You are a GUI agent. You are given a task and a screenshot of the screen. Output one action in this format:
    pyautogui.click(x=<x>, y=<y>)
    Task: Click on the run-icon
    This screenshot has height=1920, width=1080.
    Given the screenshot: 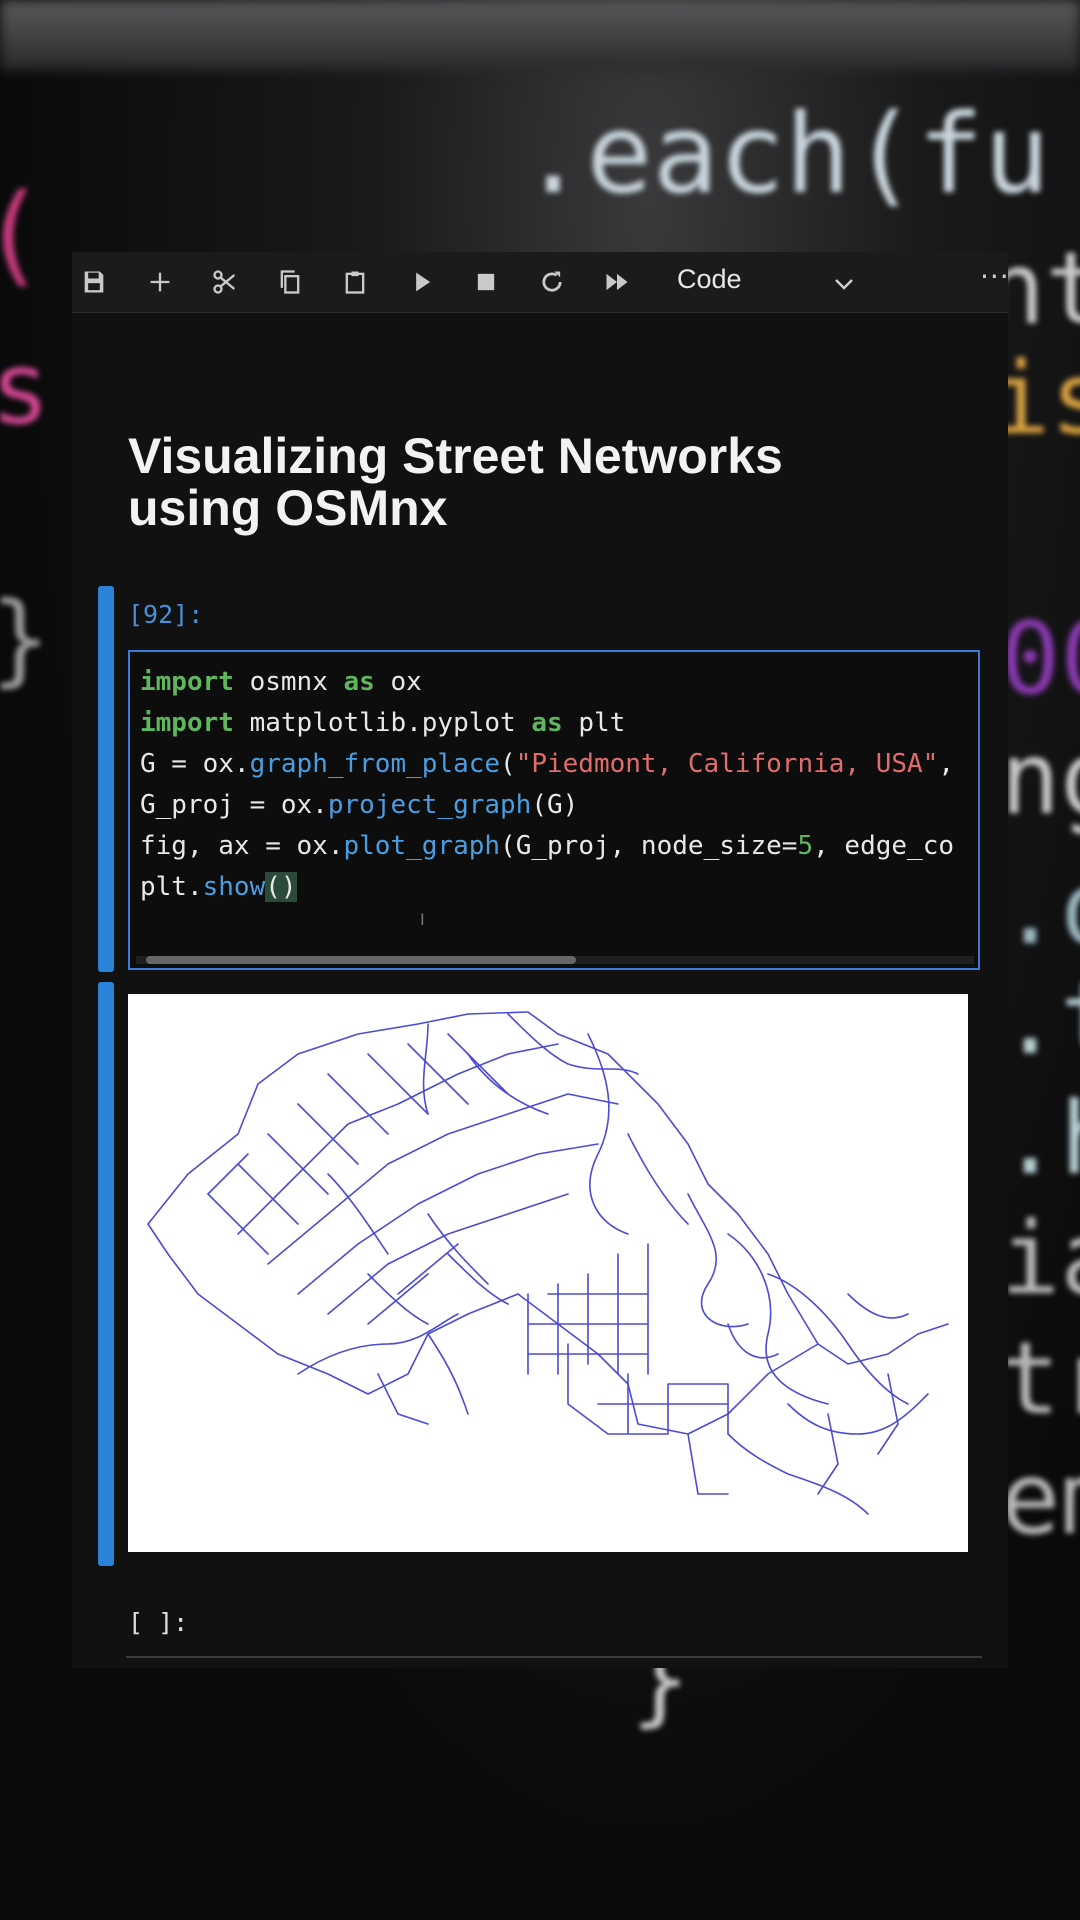 What is the action you would take?
    pyautogui.click(x=422, y=282)
    